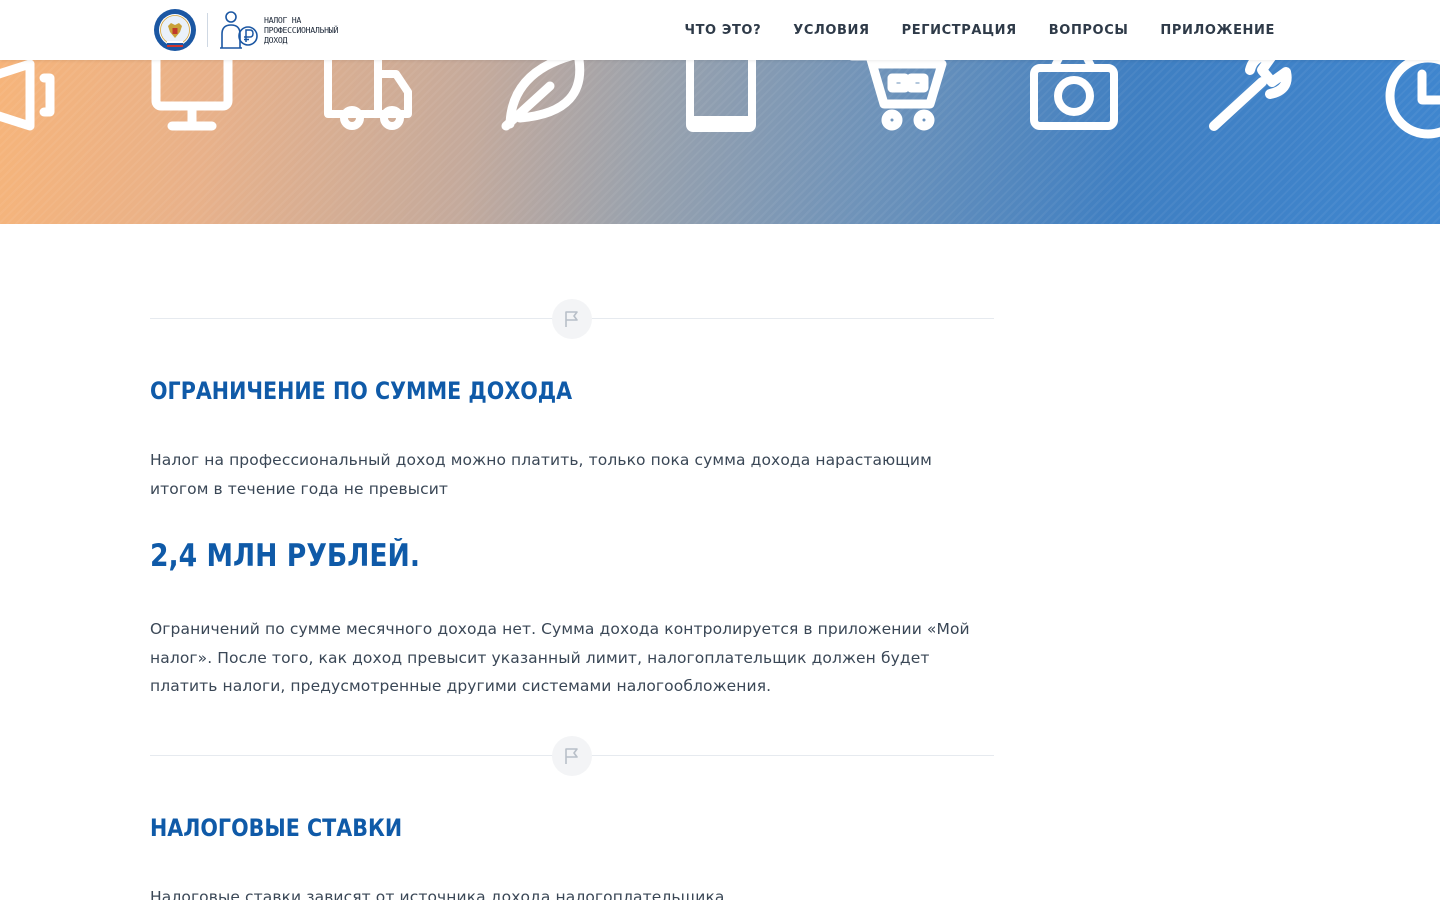 The image size is (1440, 900). What do you see at coordinates (543, 95) in the screenshot?
I see `leaf-icon` at bounding box center [543, 95].